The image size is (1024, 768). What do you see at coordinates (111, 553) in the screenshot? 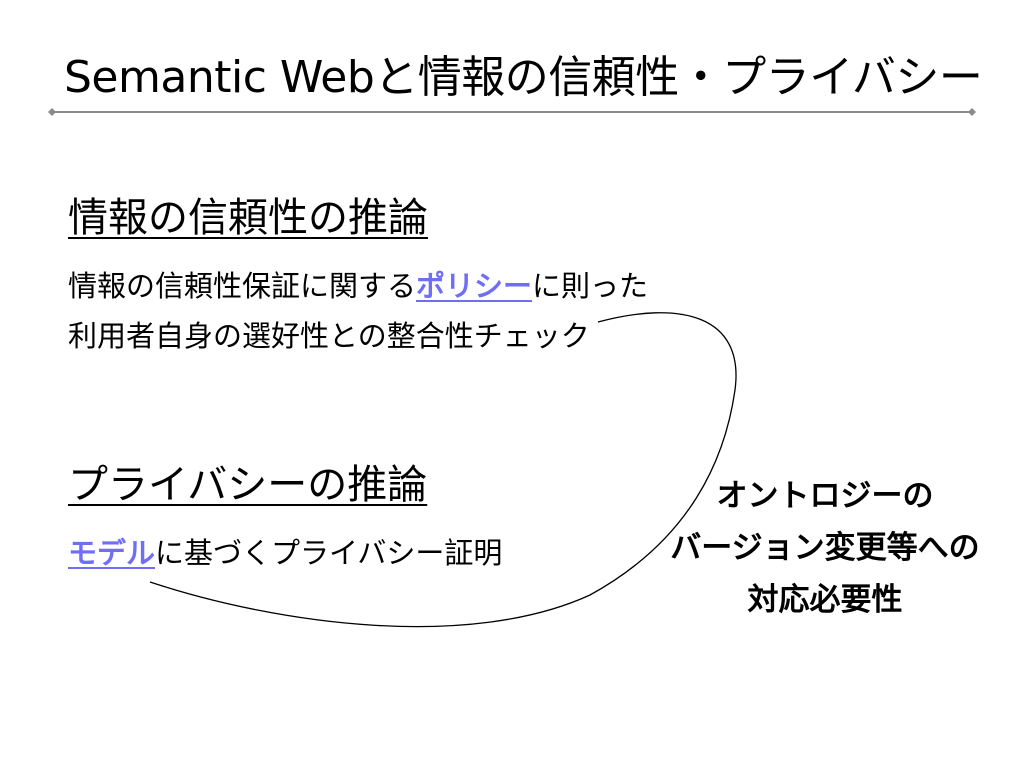
I see `model-link: モデル` at bounding box center [111, 553].